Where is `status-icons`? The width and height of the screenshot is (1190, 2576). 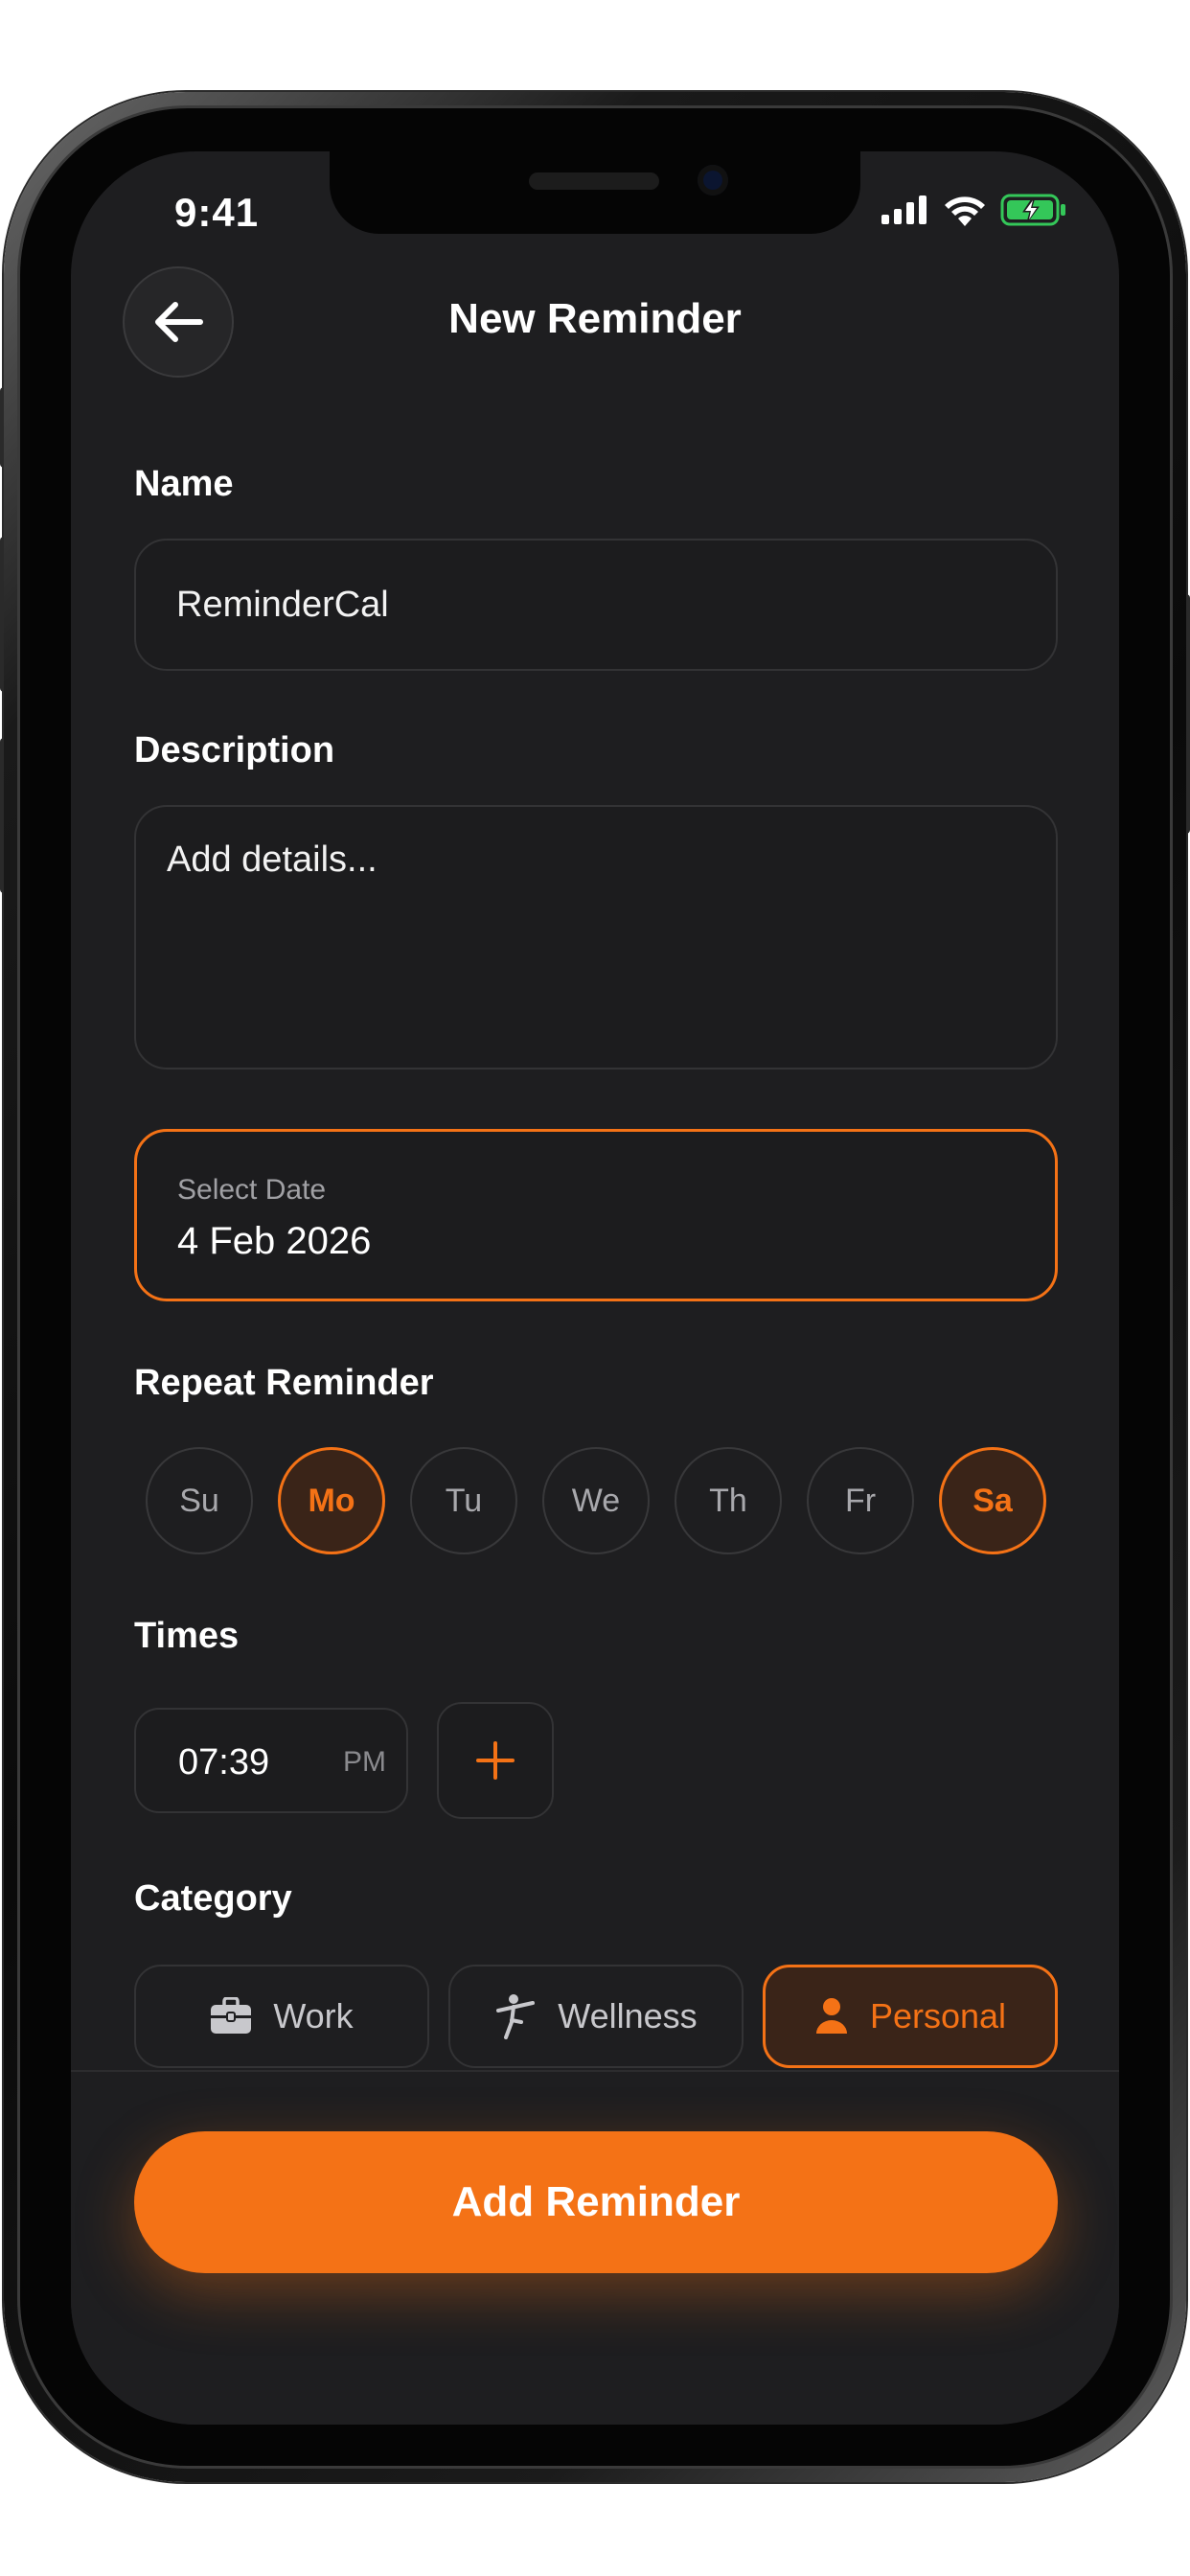 status-icons is located at coordinates (974, 210).